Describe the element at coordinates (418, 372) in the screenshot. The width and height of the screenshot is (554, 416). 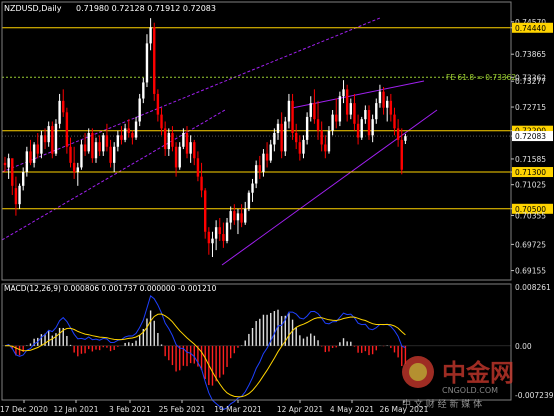
I see `logo-coin-icon` at that location.